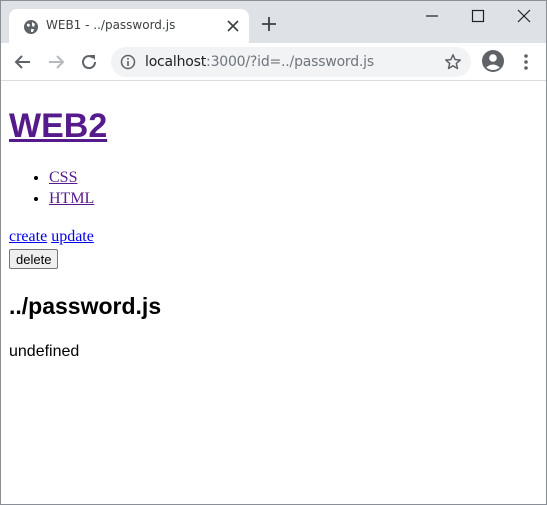 The image size is (547, 505). I want to click on tab-title: WEB1 - ../password.js, so click(111, 25).